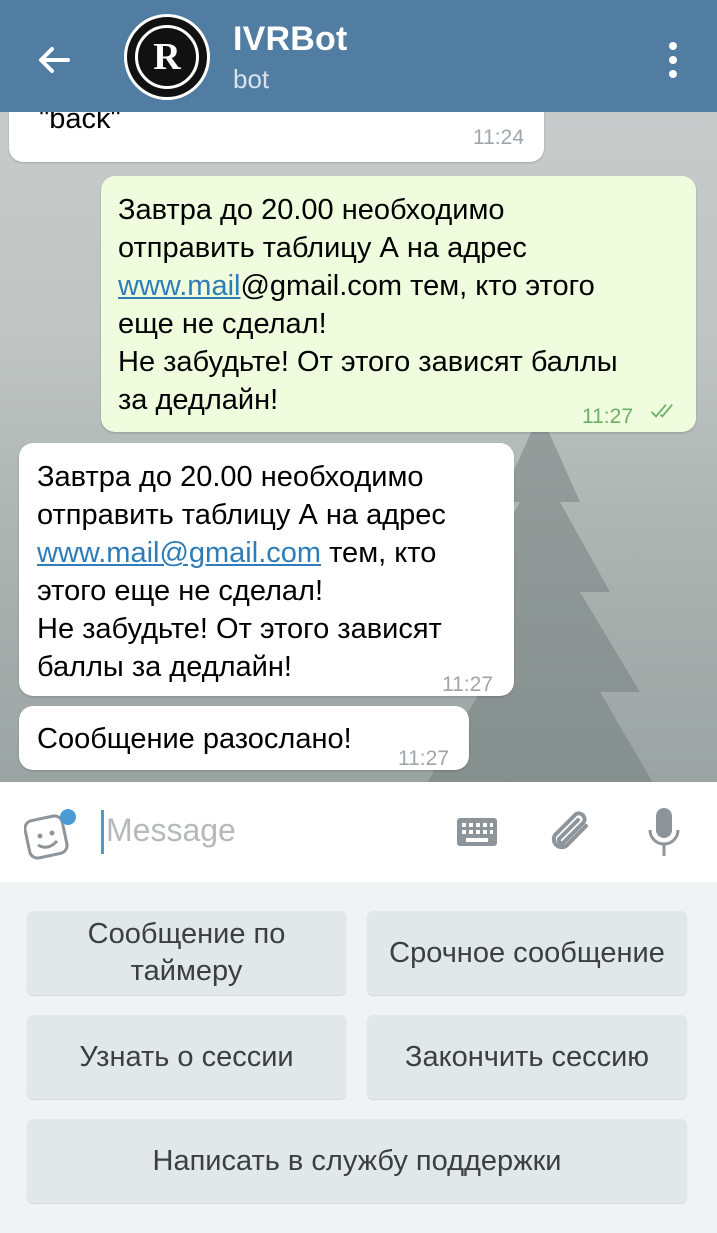  Describe the element at coordinates (664, 832) in the screenshot. I see `microphone-icon` at that location.